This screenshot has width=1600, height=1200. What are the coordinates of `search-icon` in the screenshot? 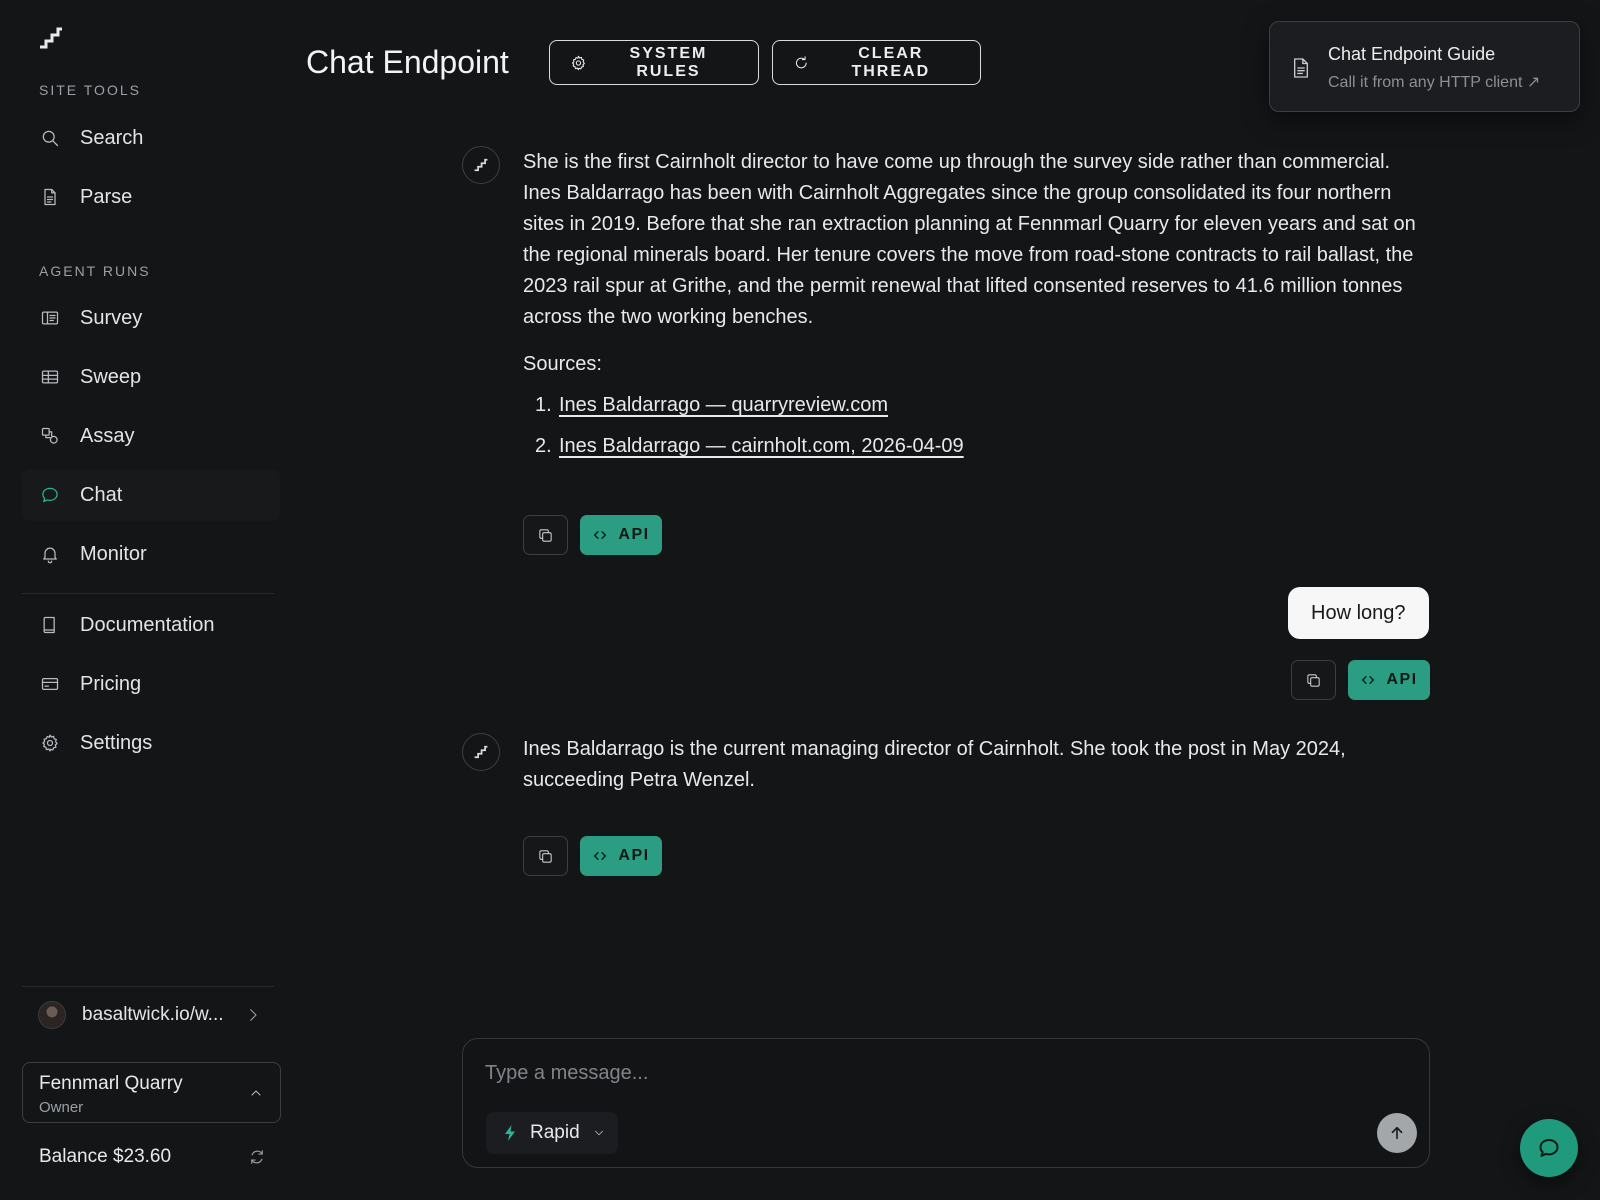 It's located at (50, 138).